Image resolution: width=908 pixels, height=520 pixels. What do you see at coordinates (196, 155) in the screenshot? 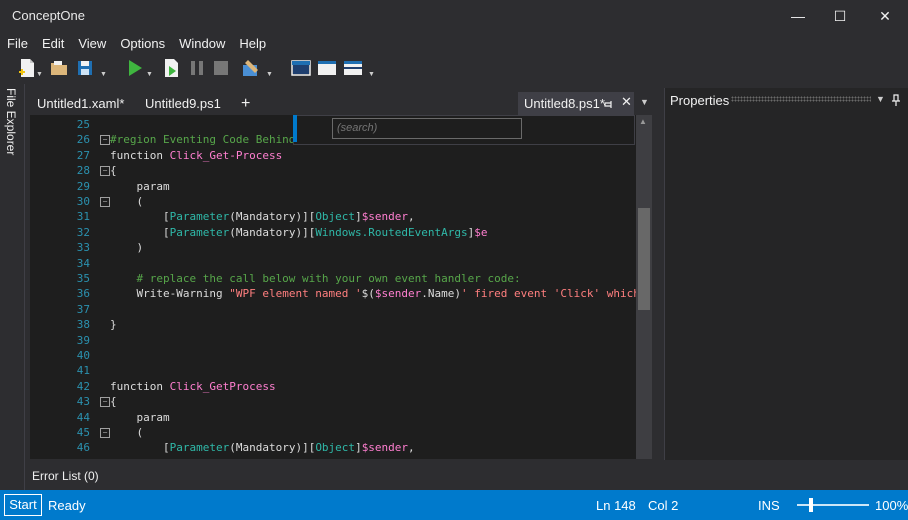
I see `code-line: function Click_Get-Process` at bounding box center [196, 155].